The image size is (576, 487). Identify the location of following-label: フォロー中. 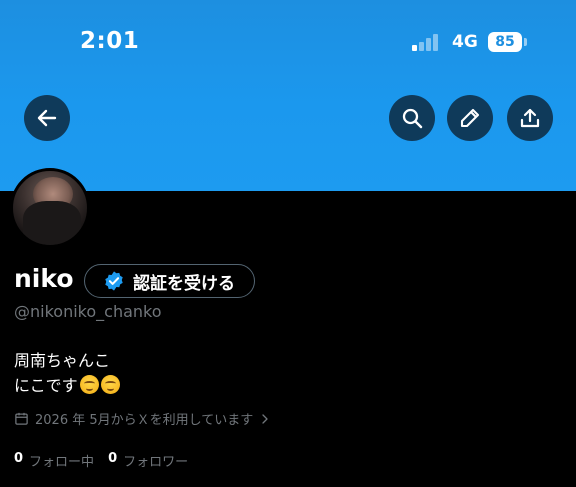
(62, 462).